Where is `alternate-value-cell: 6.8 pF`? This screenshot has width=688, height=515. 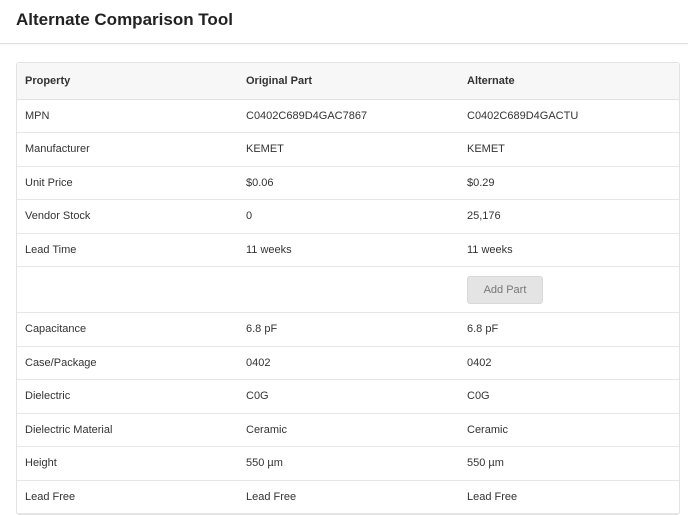 alternate-value-cell: 6.8 pF is located at coordinates (569, 329).